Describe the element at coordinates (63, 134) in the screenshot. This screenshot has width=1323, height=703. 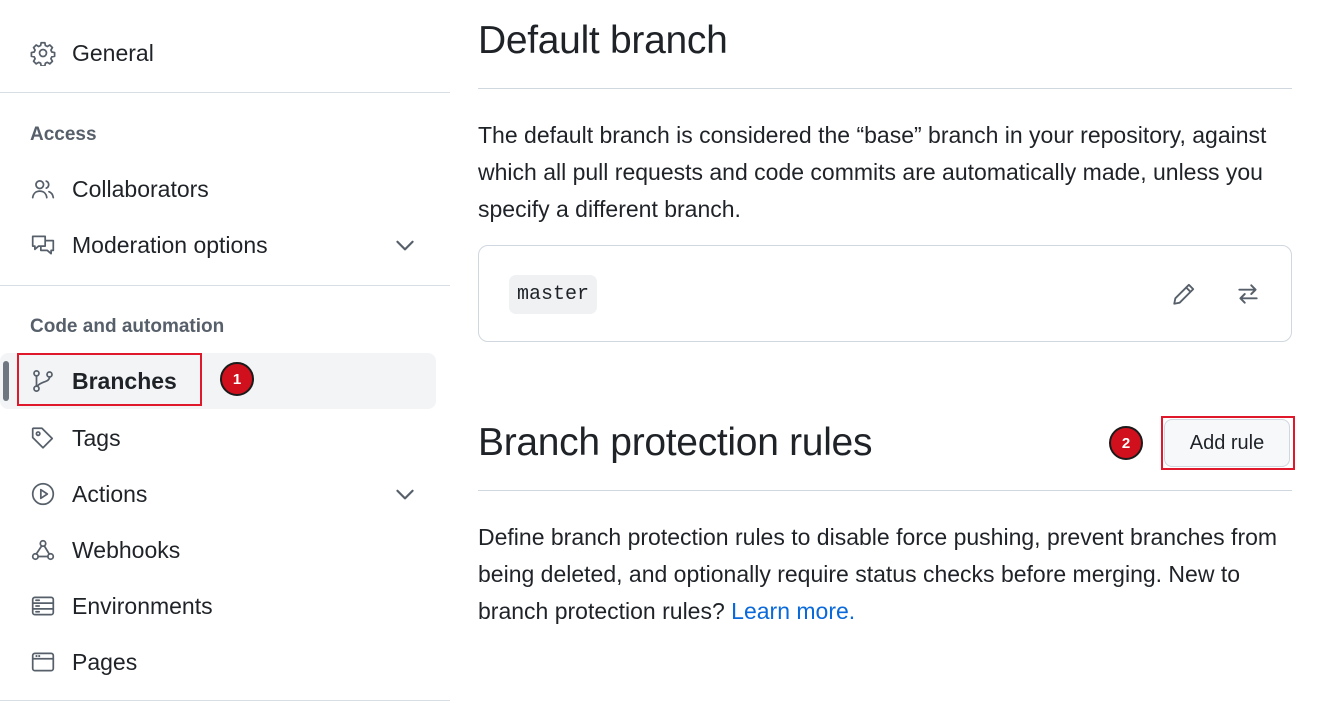
I see `sidebar-heading-access: Access` at that location.